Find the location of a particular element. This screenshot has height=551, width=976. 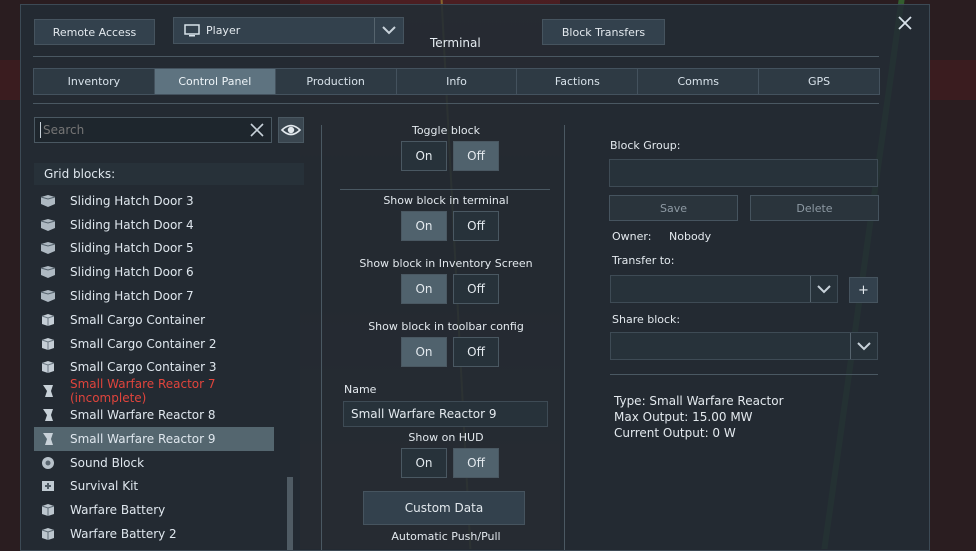

block-list-item: Sliding Hatch Door 5 is located at coordinates (154, 249).